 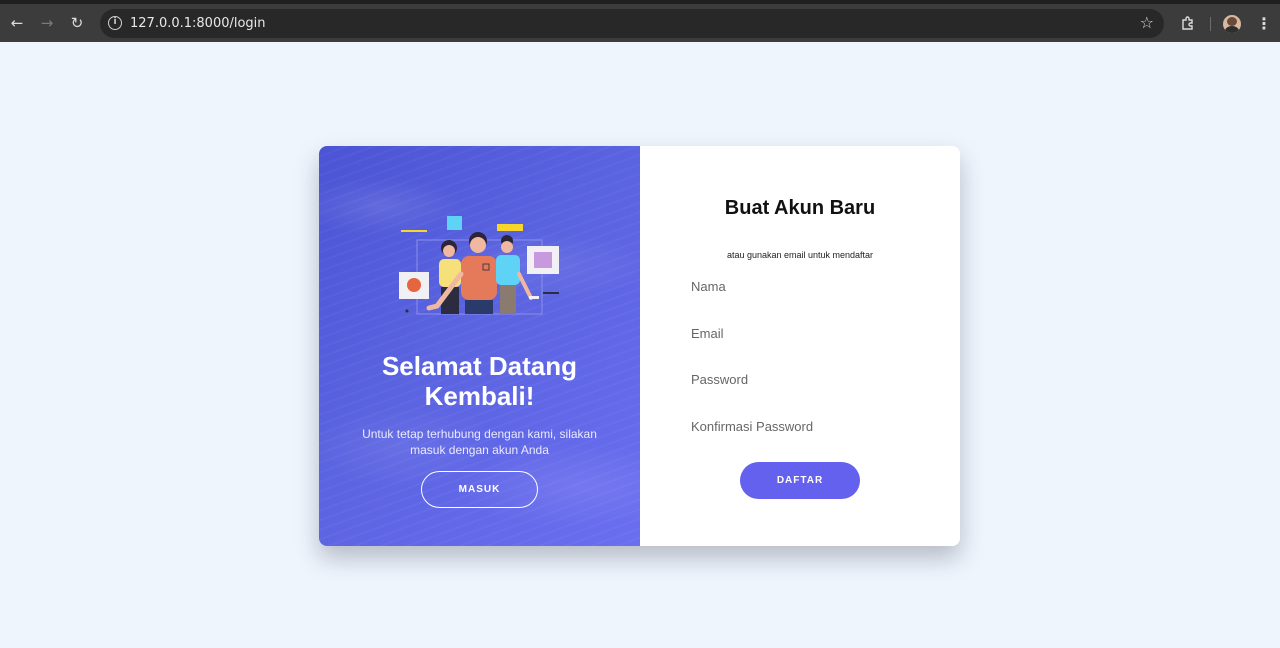 I want to click on address-bar-url: 127.0.0.1:8000/login, so click(x=198, y=23).